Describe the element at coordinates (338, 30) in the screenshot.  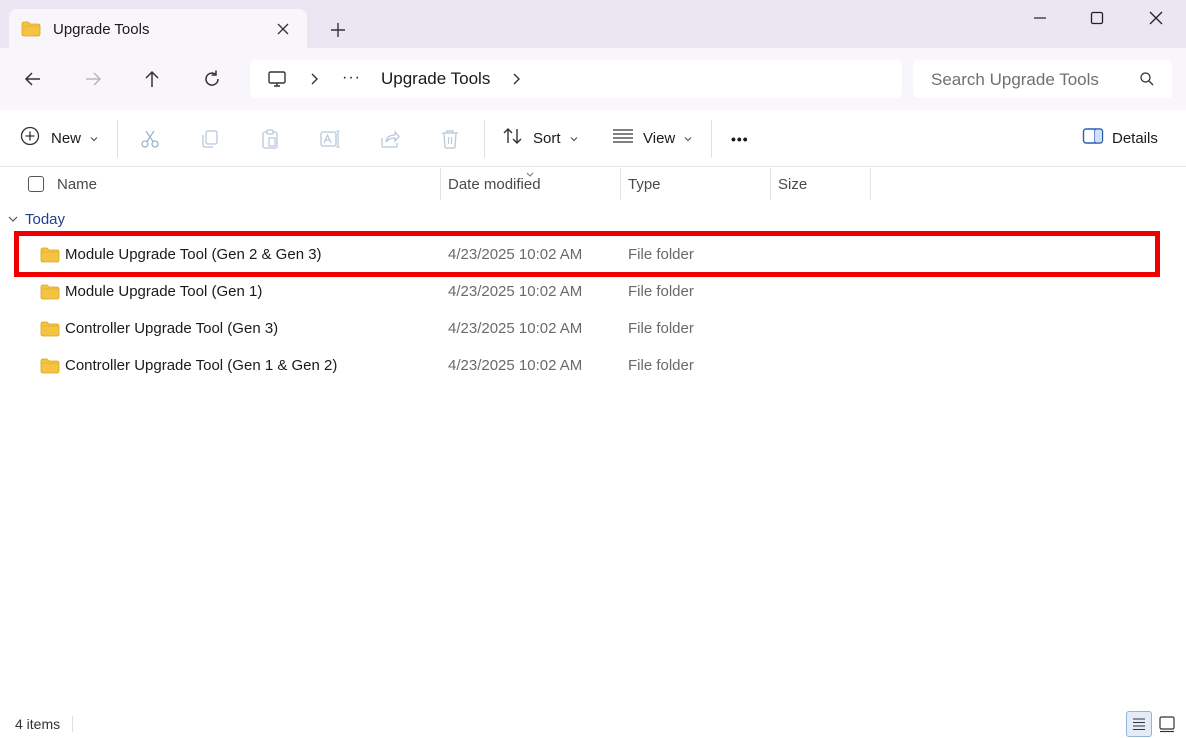
I see `plus-icon` at that location.